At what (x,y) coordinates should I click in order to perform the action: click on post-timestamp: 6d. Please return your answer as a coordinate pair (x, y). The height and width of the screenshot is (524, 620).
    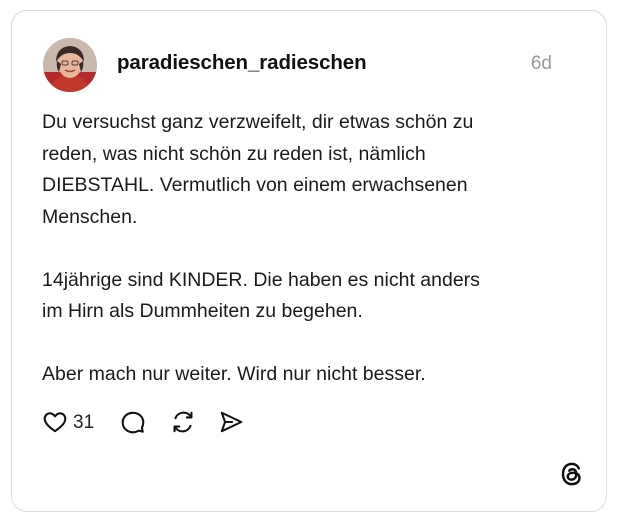
    Looking at the image, I should click on (541, 63).